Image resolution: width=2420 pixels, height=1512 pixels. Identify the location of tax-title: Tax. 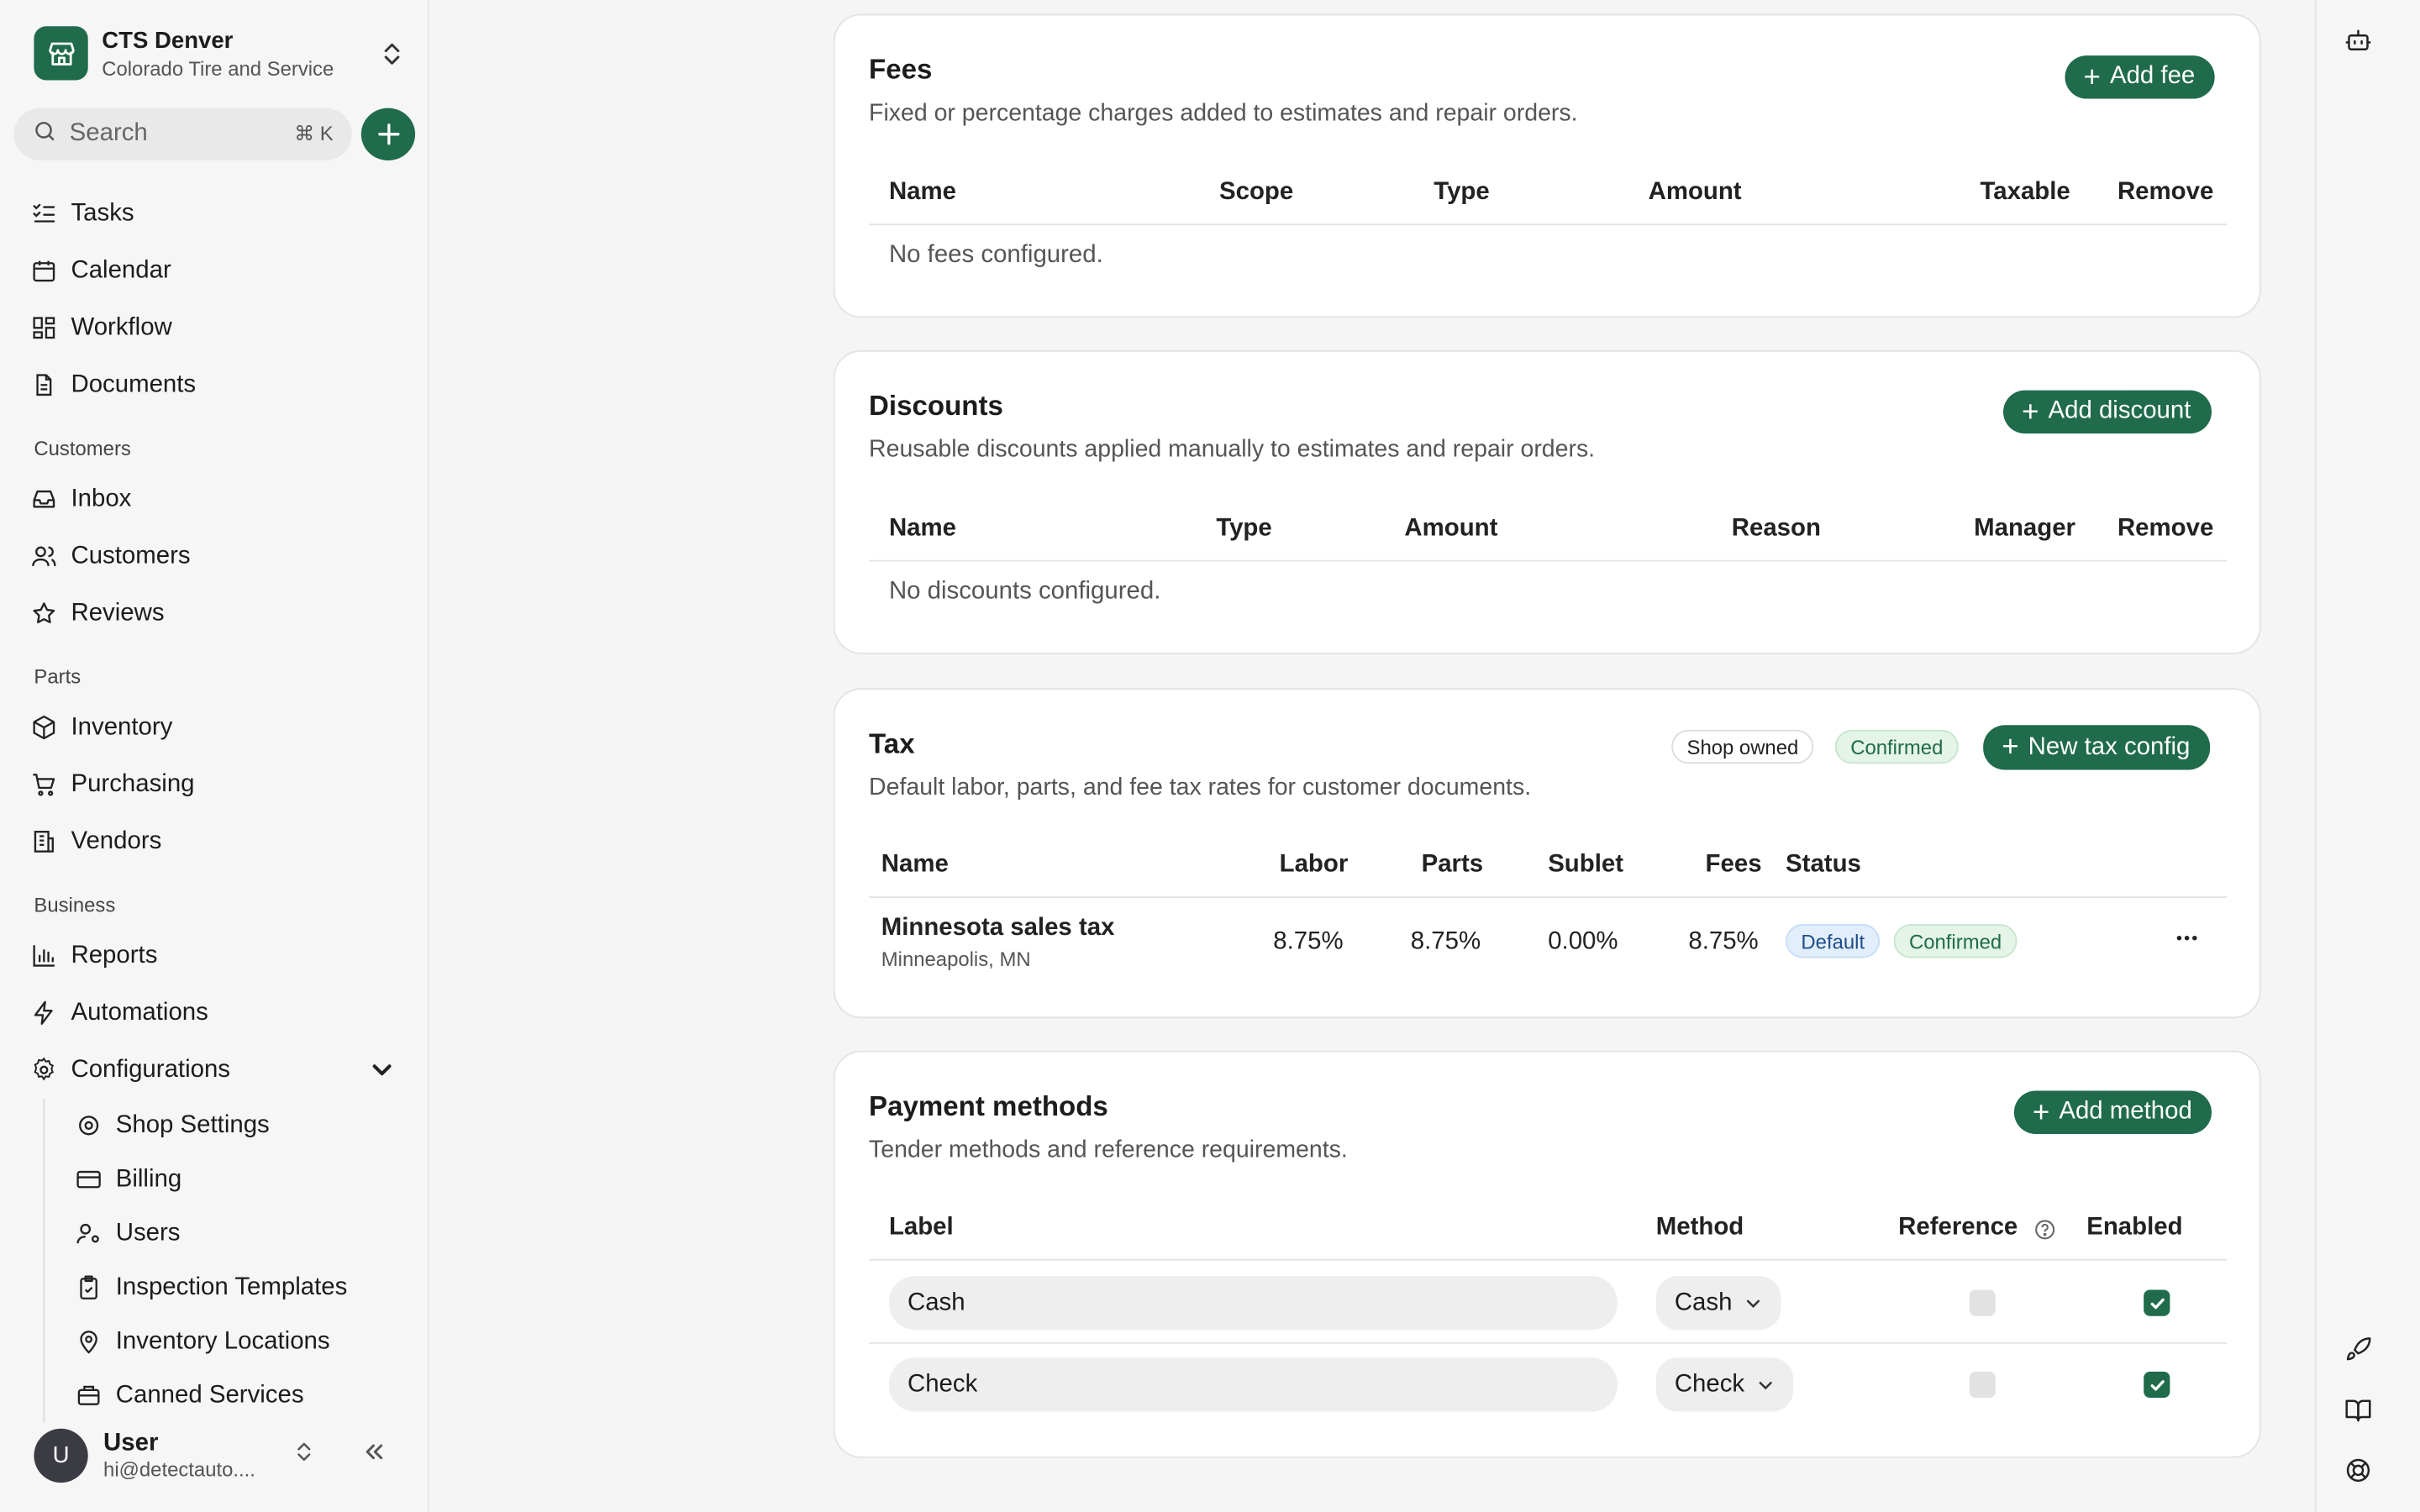
(892, 743).